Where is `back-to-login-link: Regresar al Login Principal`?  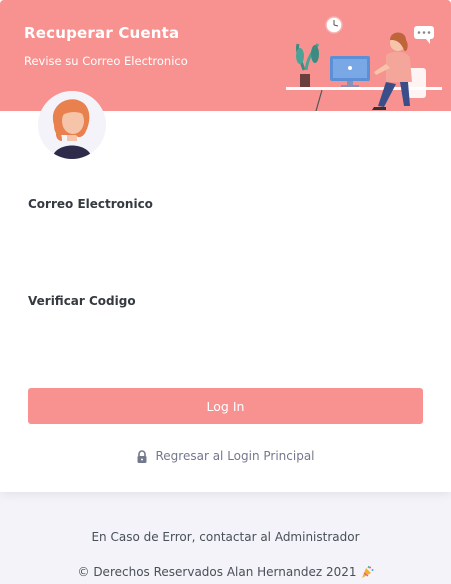
back-to-login-link: Regresar al Login Principal is located at coordinates (225, 456).